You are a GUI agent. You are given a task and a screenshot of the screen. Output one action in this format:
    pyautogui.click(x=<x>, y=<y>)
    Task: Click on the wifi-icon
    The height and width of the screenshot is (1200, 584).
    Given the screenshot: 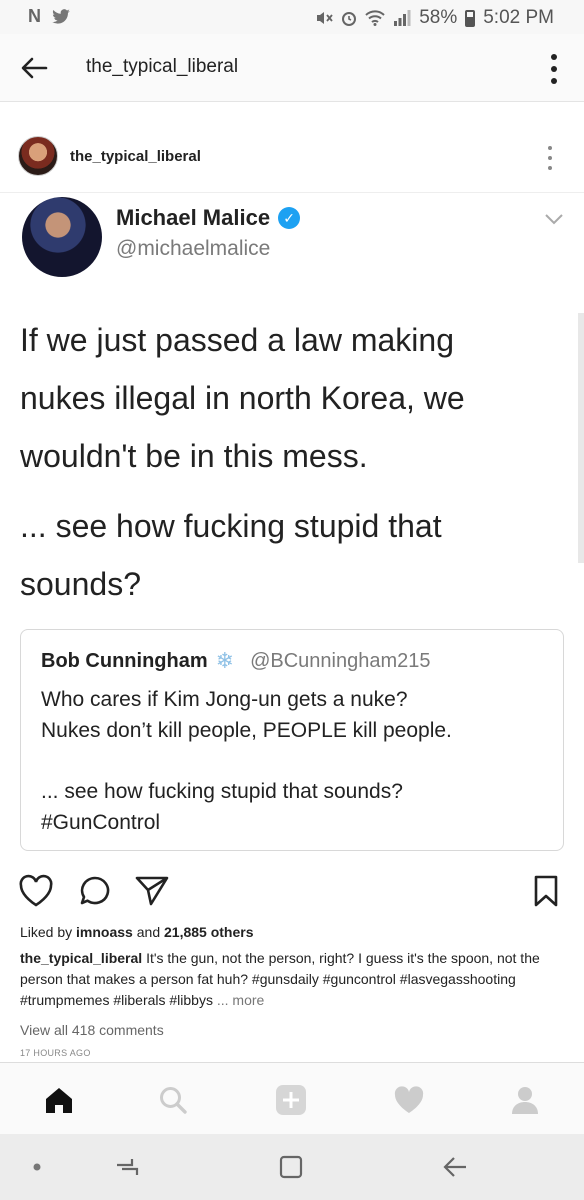 What is the action you would take?
    pyautogui.click(x=375, y=18)
    